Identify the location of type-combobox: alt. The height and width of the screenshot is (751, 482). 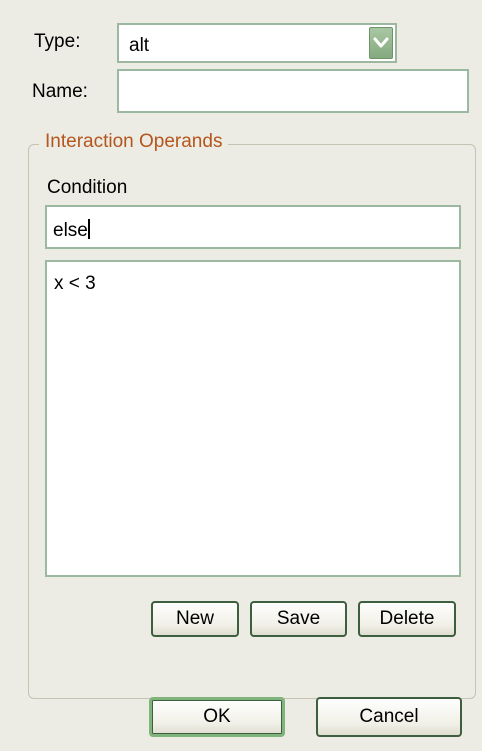
(257, 43).